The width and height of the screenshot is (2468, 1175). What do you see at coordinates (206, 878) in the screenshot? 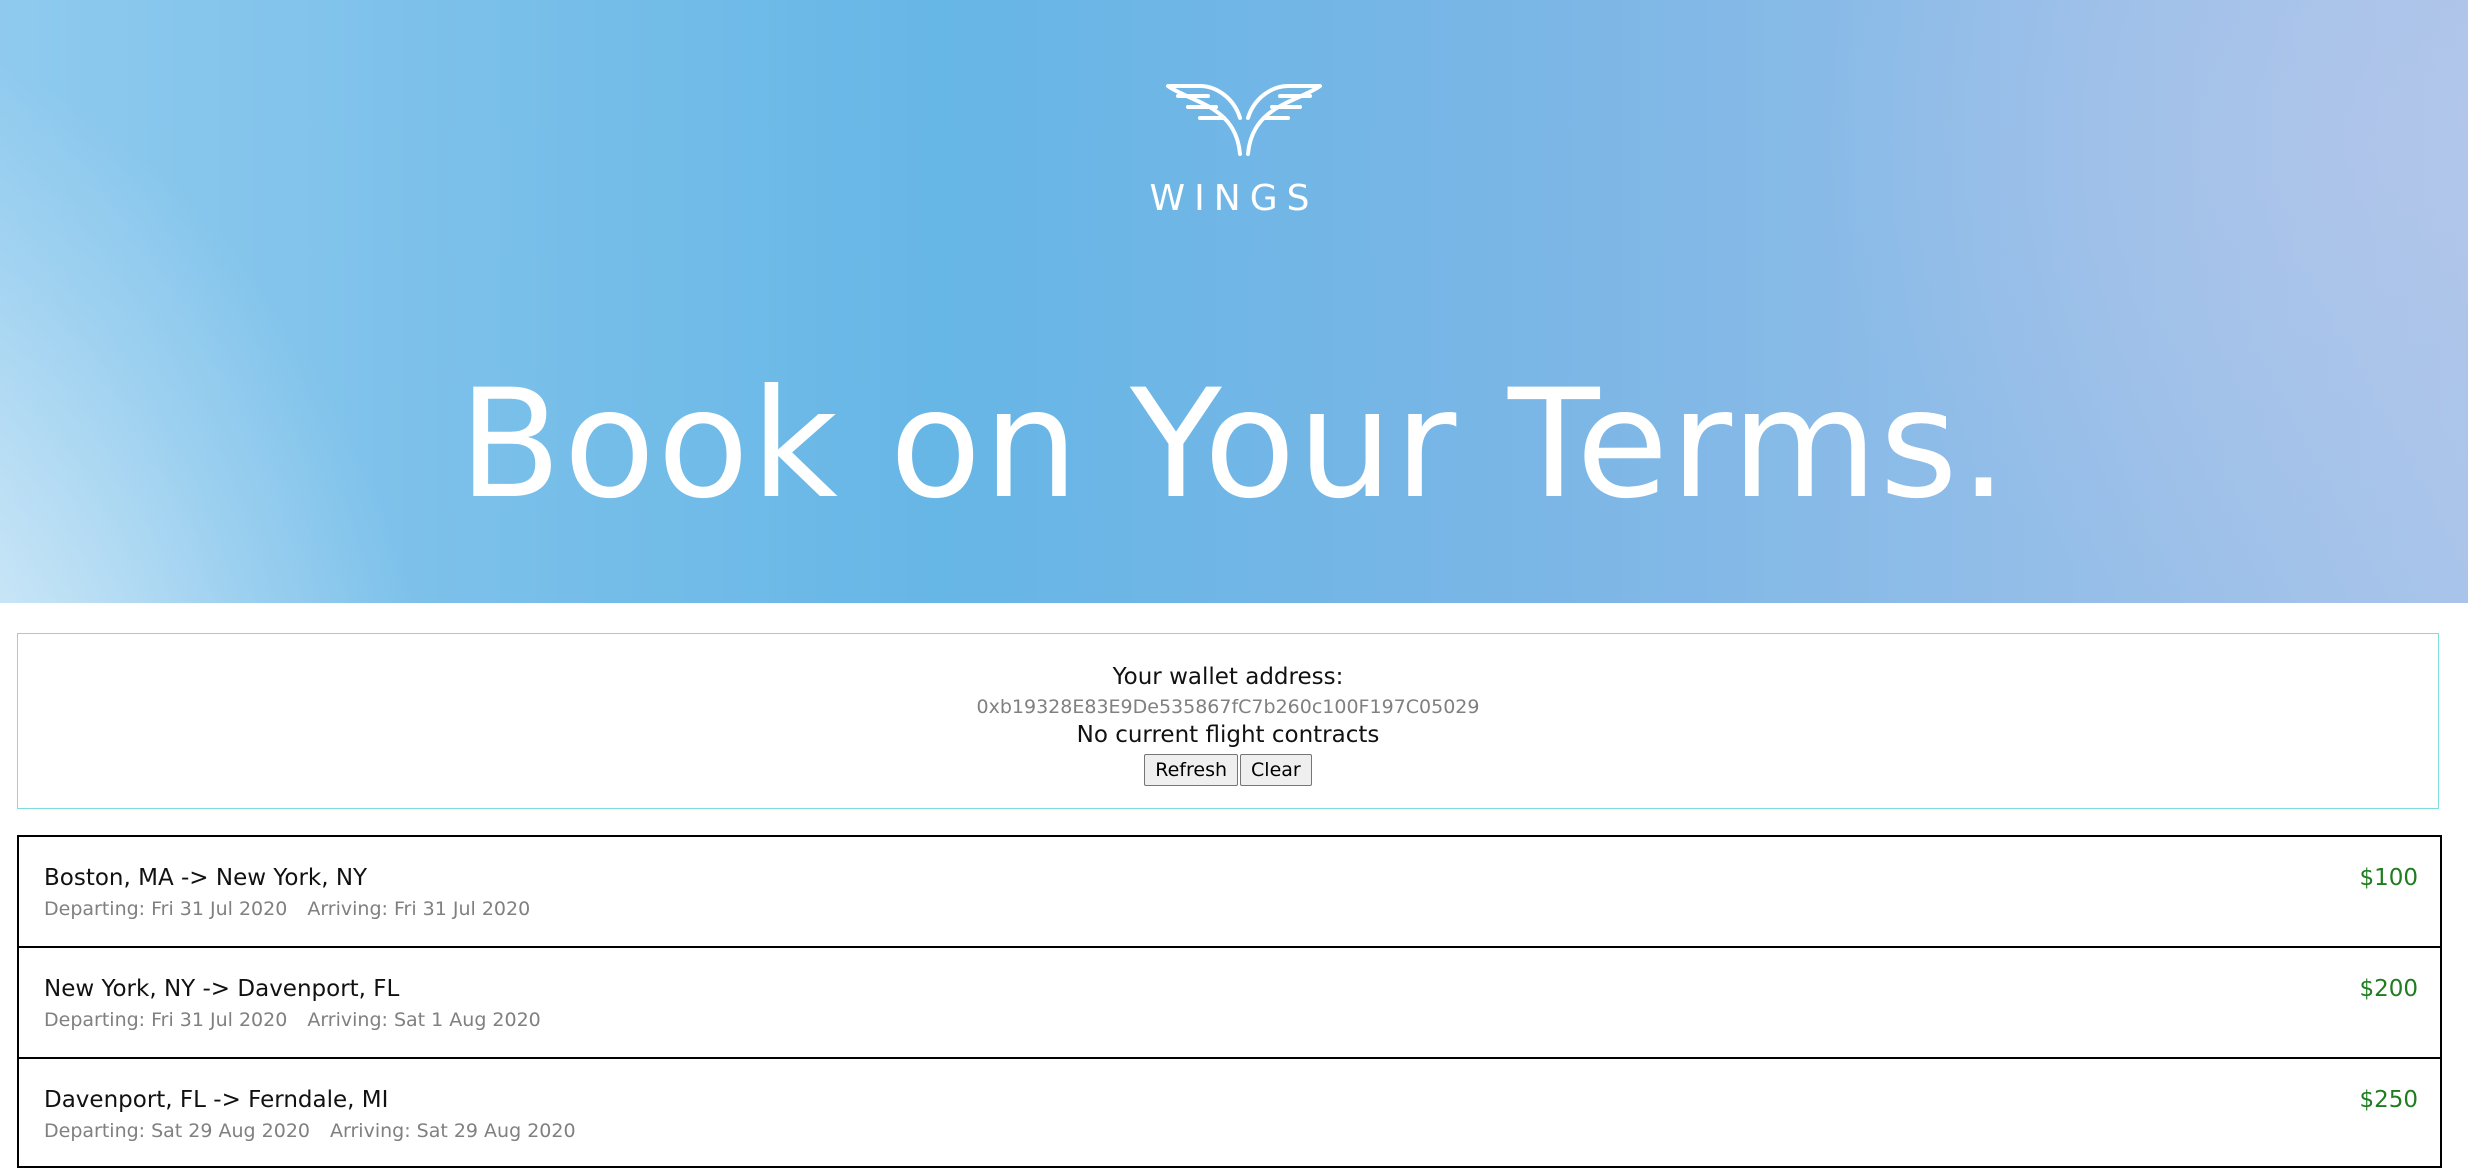
I see `flight-route: Boston, MA -> New York, NY` at bounding box center [206, 878].